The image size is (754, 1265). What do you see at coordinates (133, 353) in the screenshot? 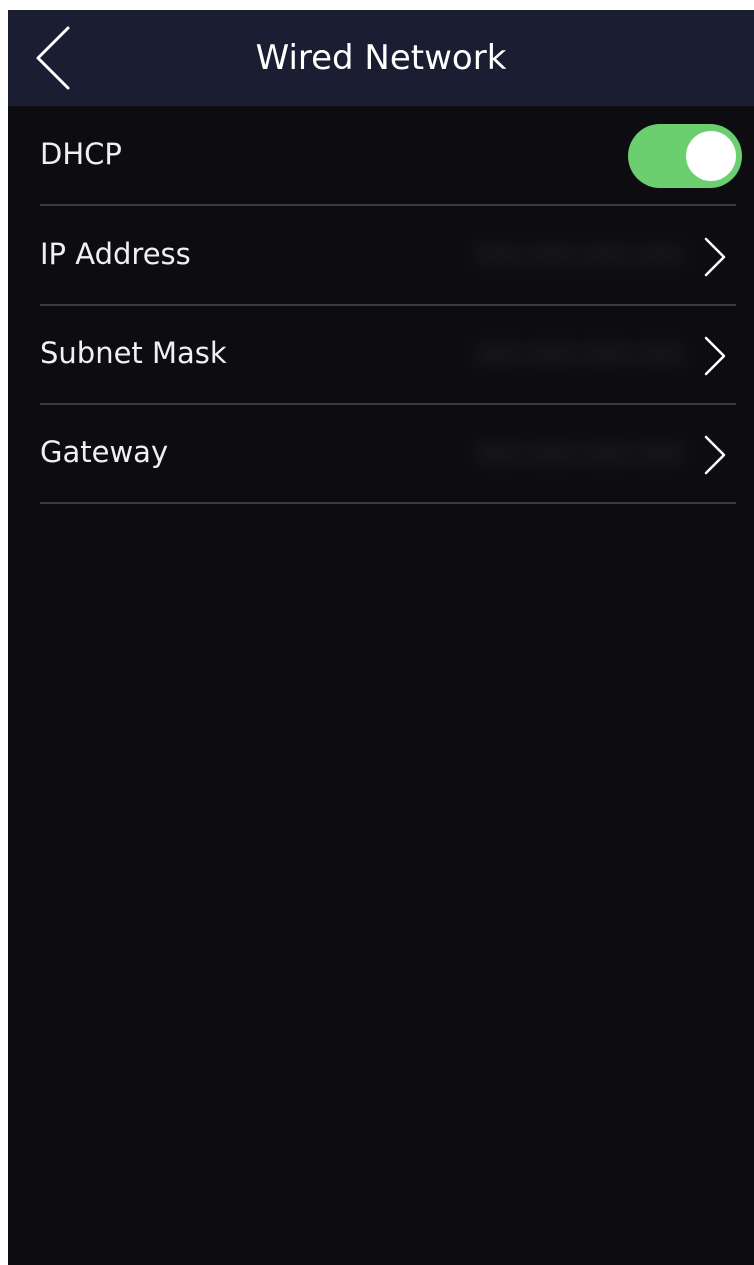
I see `subnet-mask-label: Subnet Mask` at bounding box center [133, 353].